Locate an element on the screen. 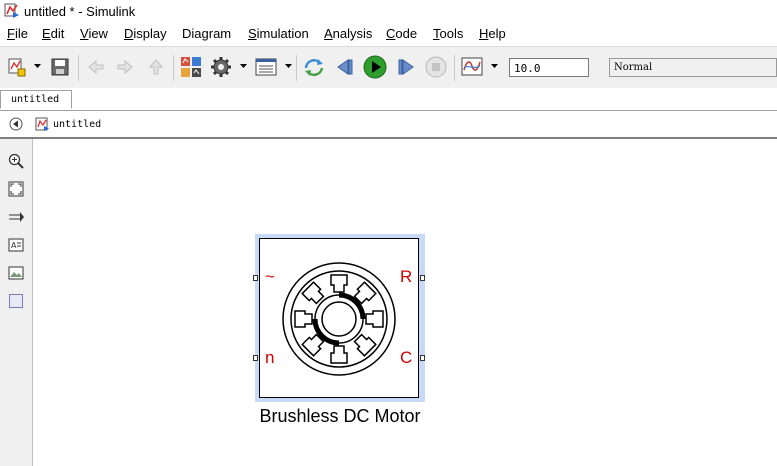  step-back-button is located at coordinates (345, 67).